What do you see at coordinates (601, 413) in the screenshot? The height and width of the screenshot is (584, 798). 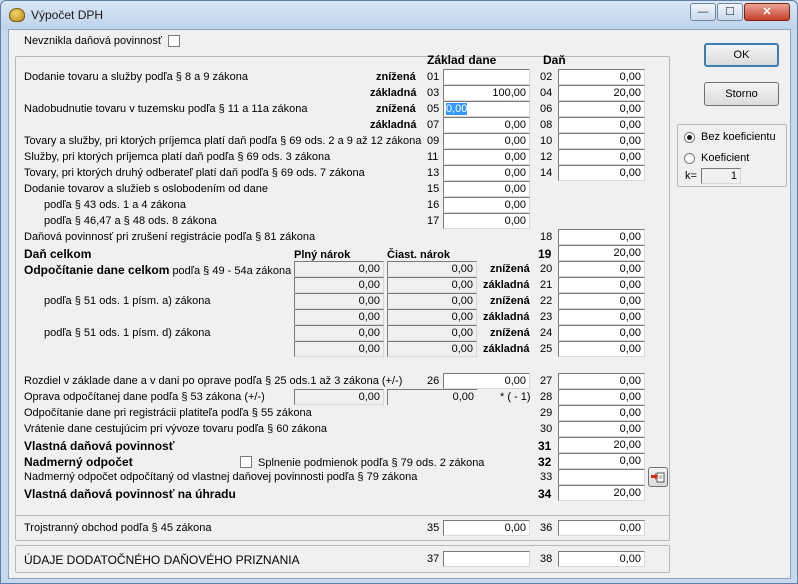 I see `field-29: 0,00` at bounding box center [601, 413].